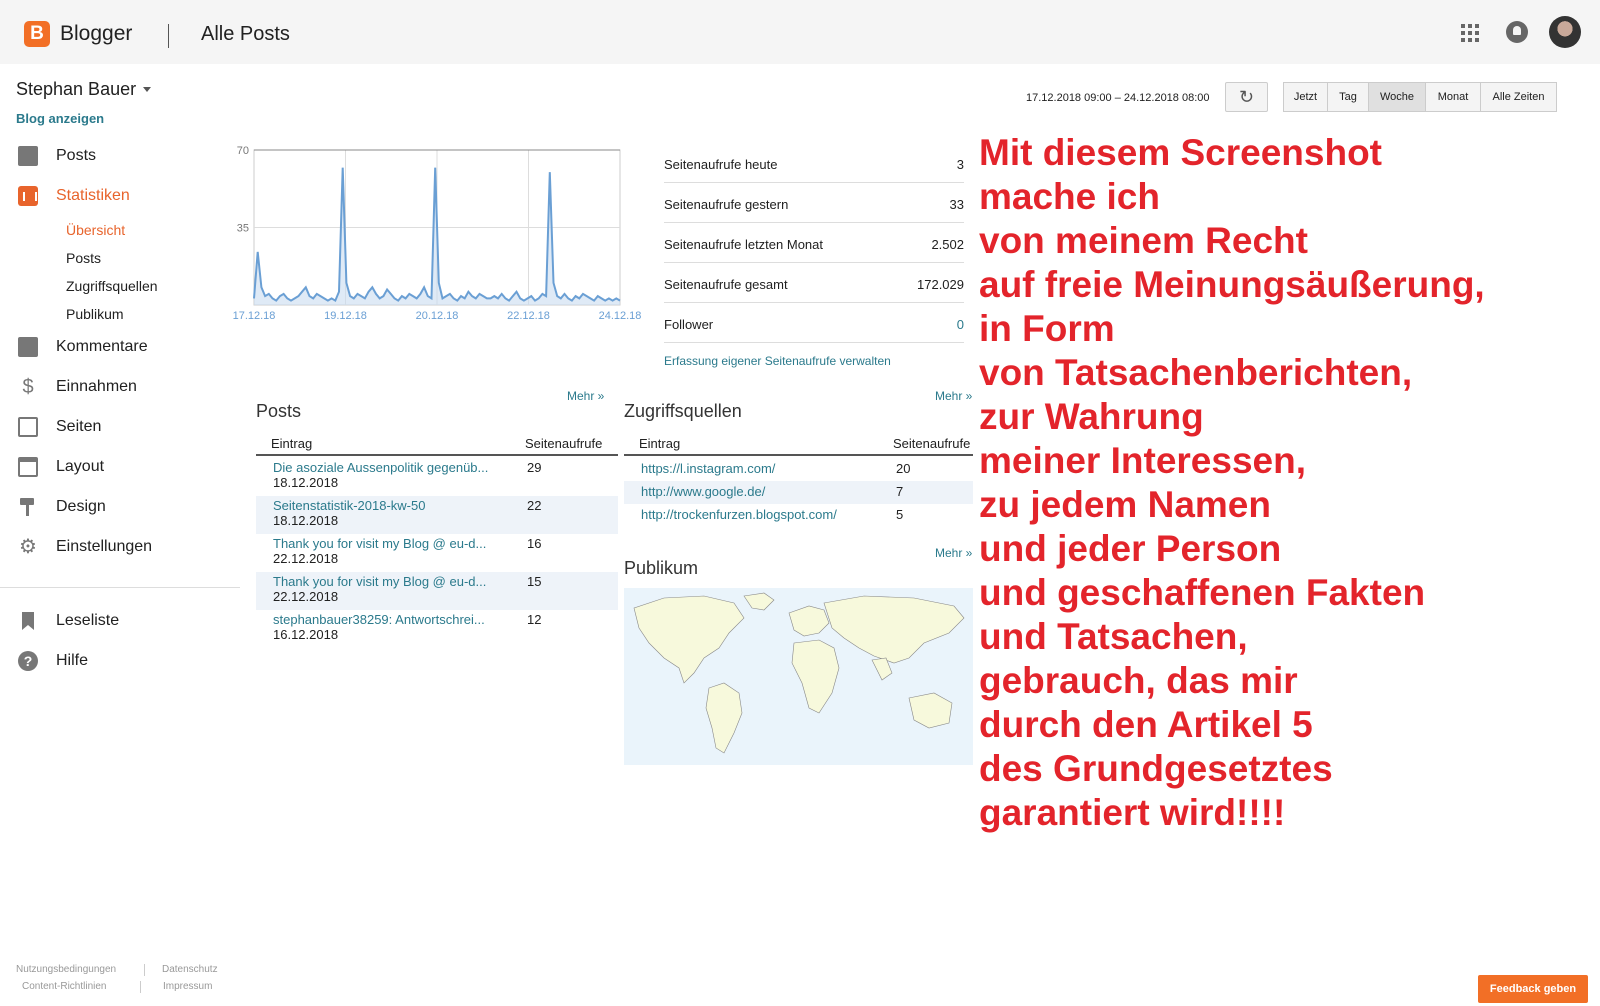 Image resolution: width=1600 pixels, height=1006 pixels. Describe the element at coordinates (37, 34) in the screenshot. I see `blogger-logo-icon: B` at that location.